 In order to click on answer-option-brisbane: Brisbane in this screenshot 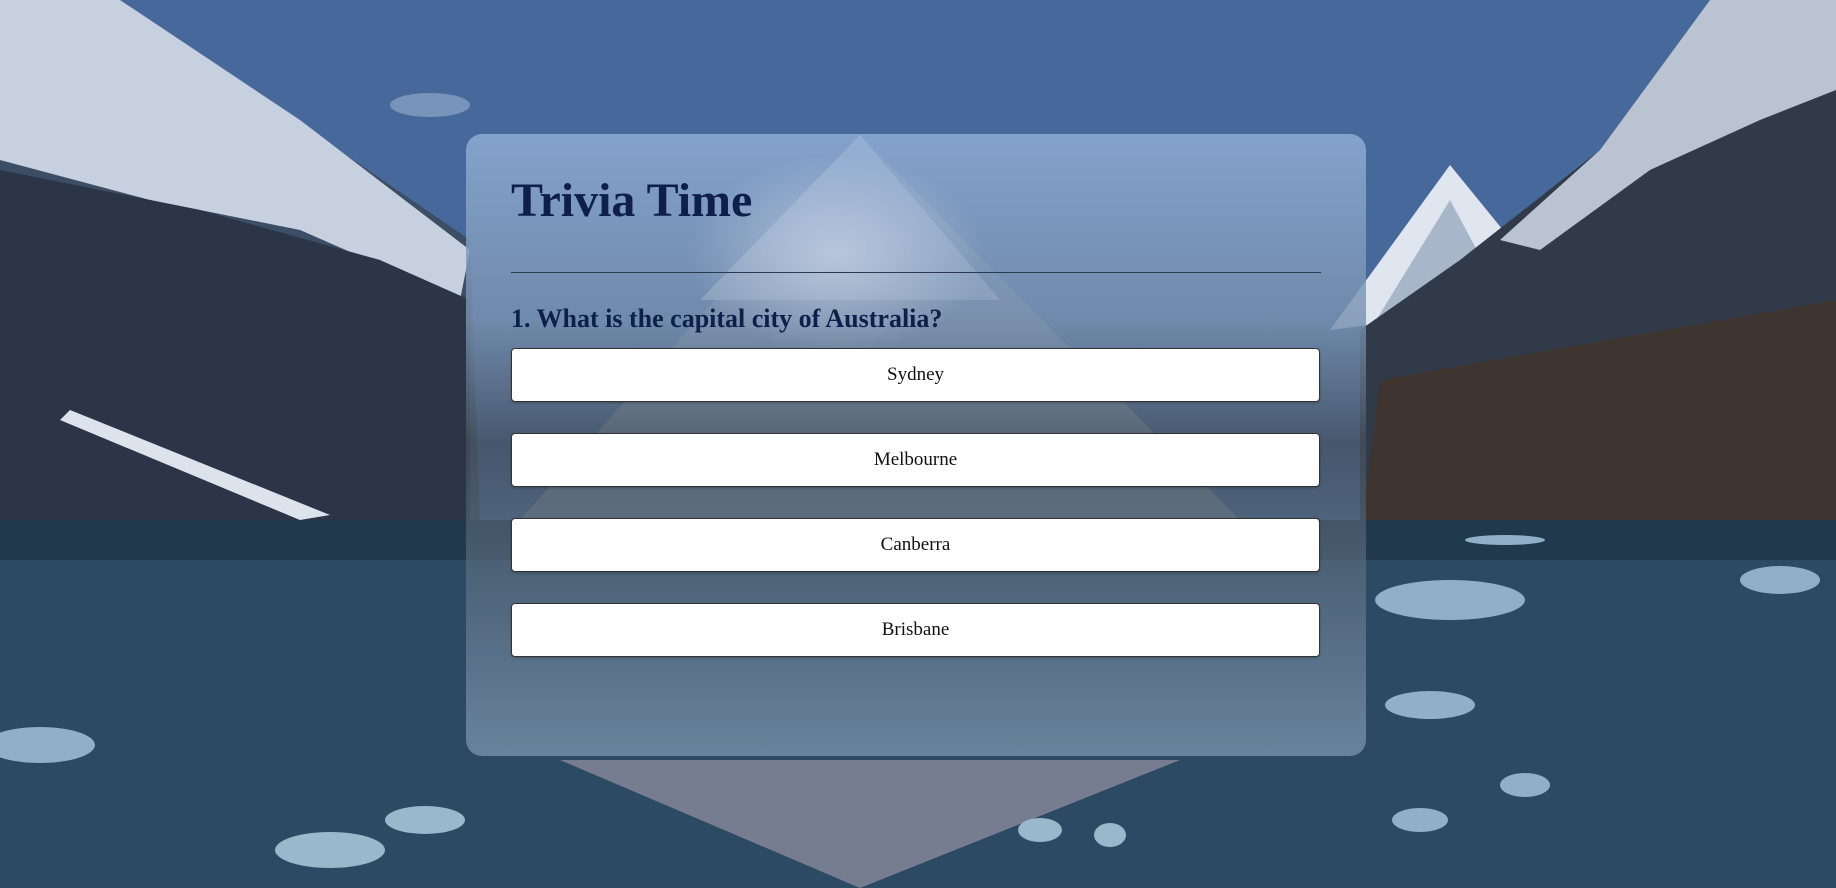, I will do `click(915, 629)`.